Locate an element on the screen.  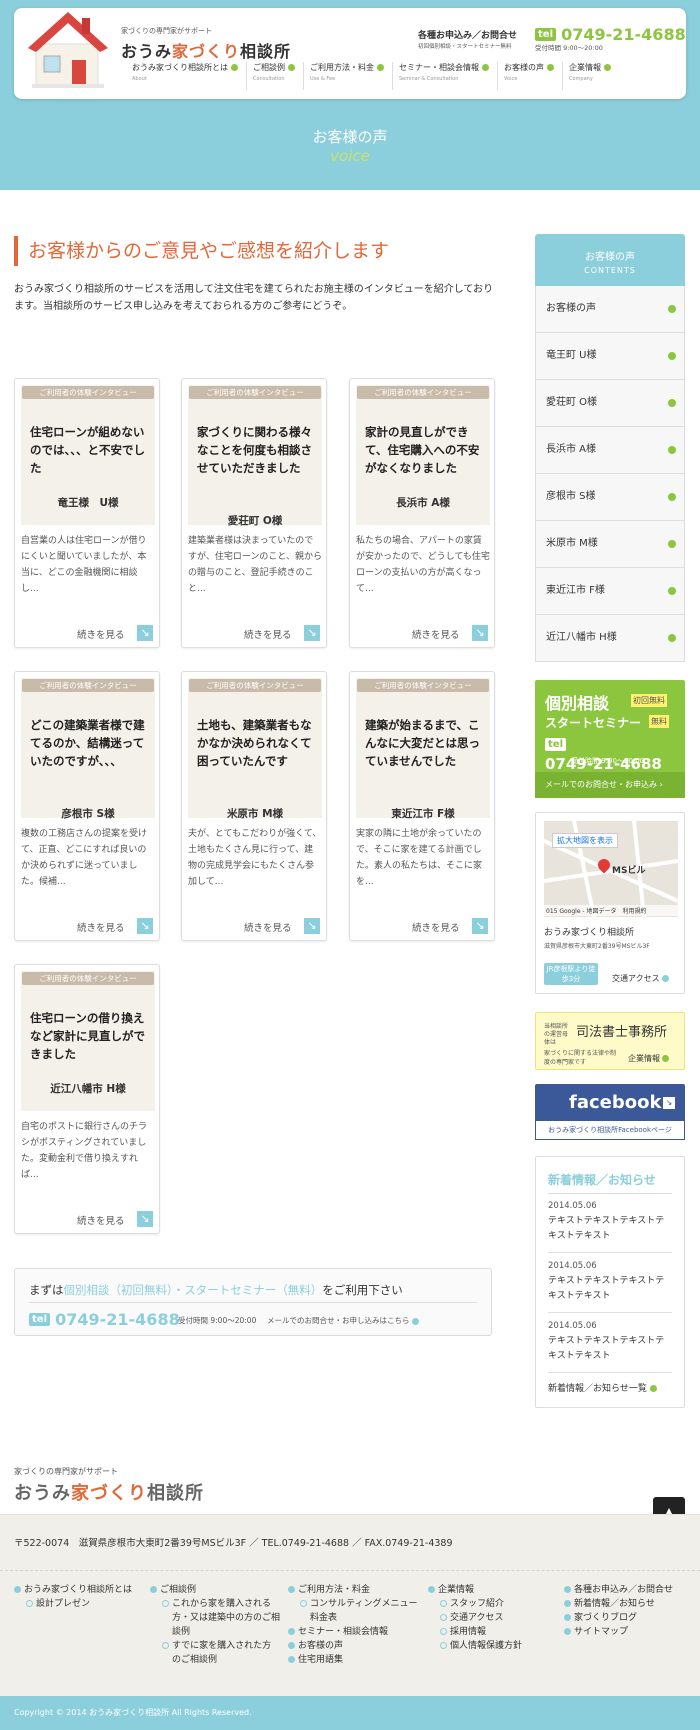
footer-sublink: 設計プレゼン is located at coordinates (79, 1604).